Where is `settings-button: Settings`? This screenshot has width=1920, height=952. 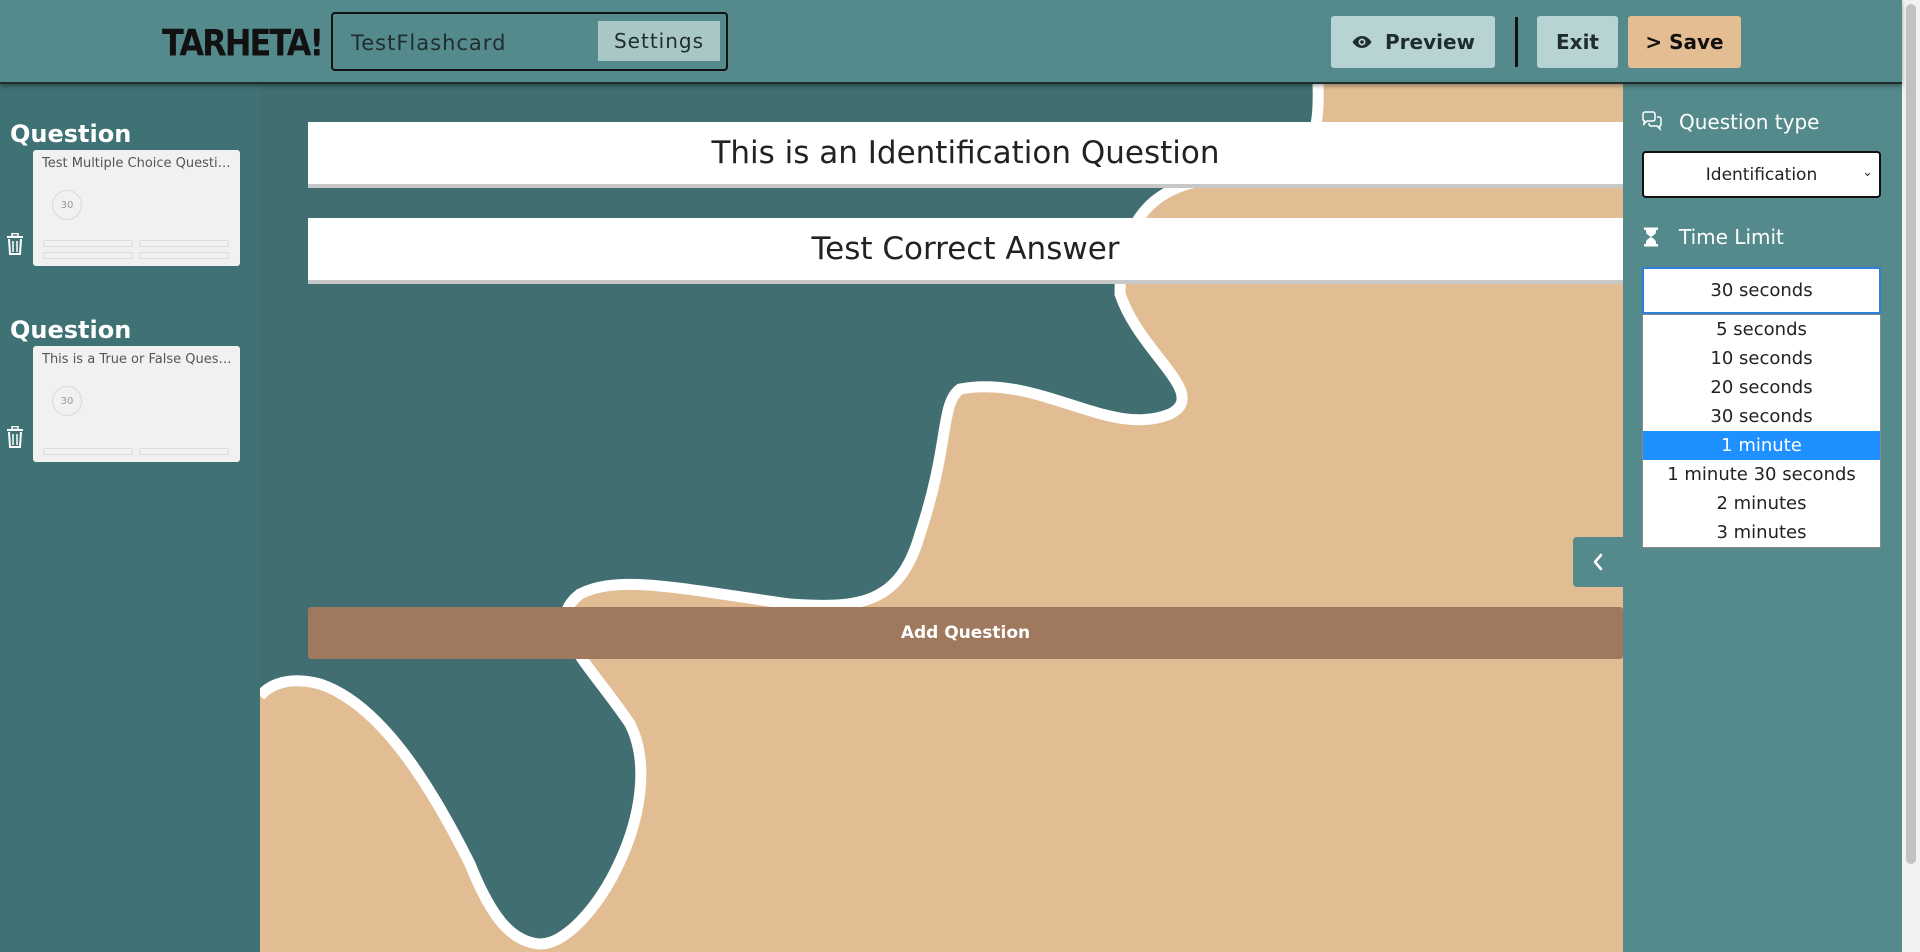 settings-button: Settings is located at coordinates (659, 41).